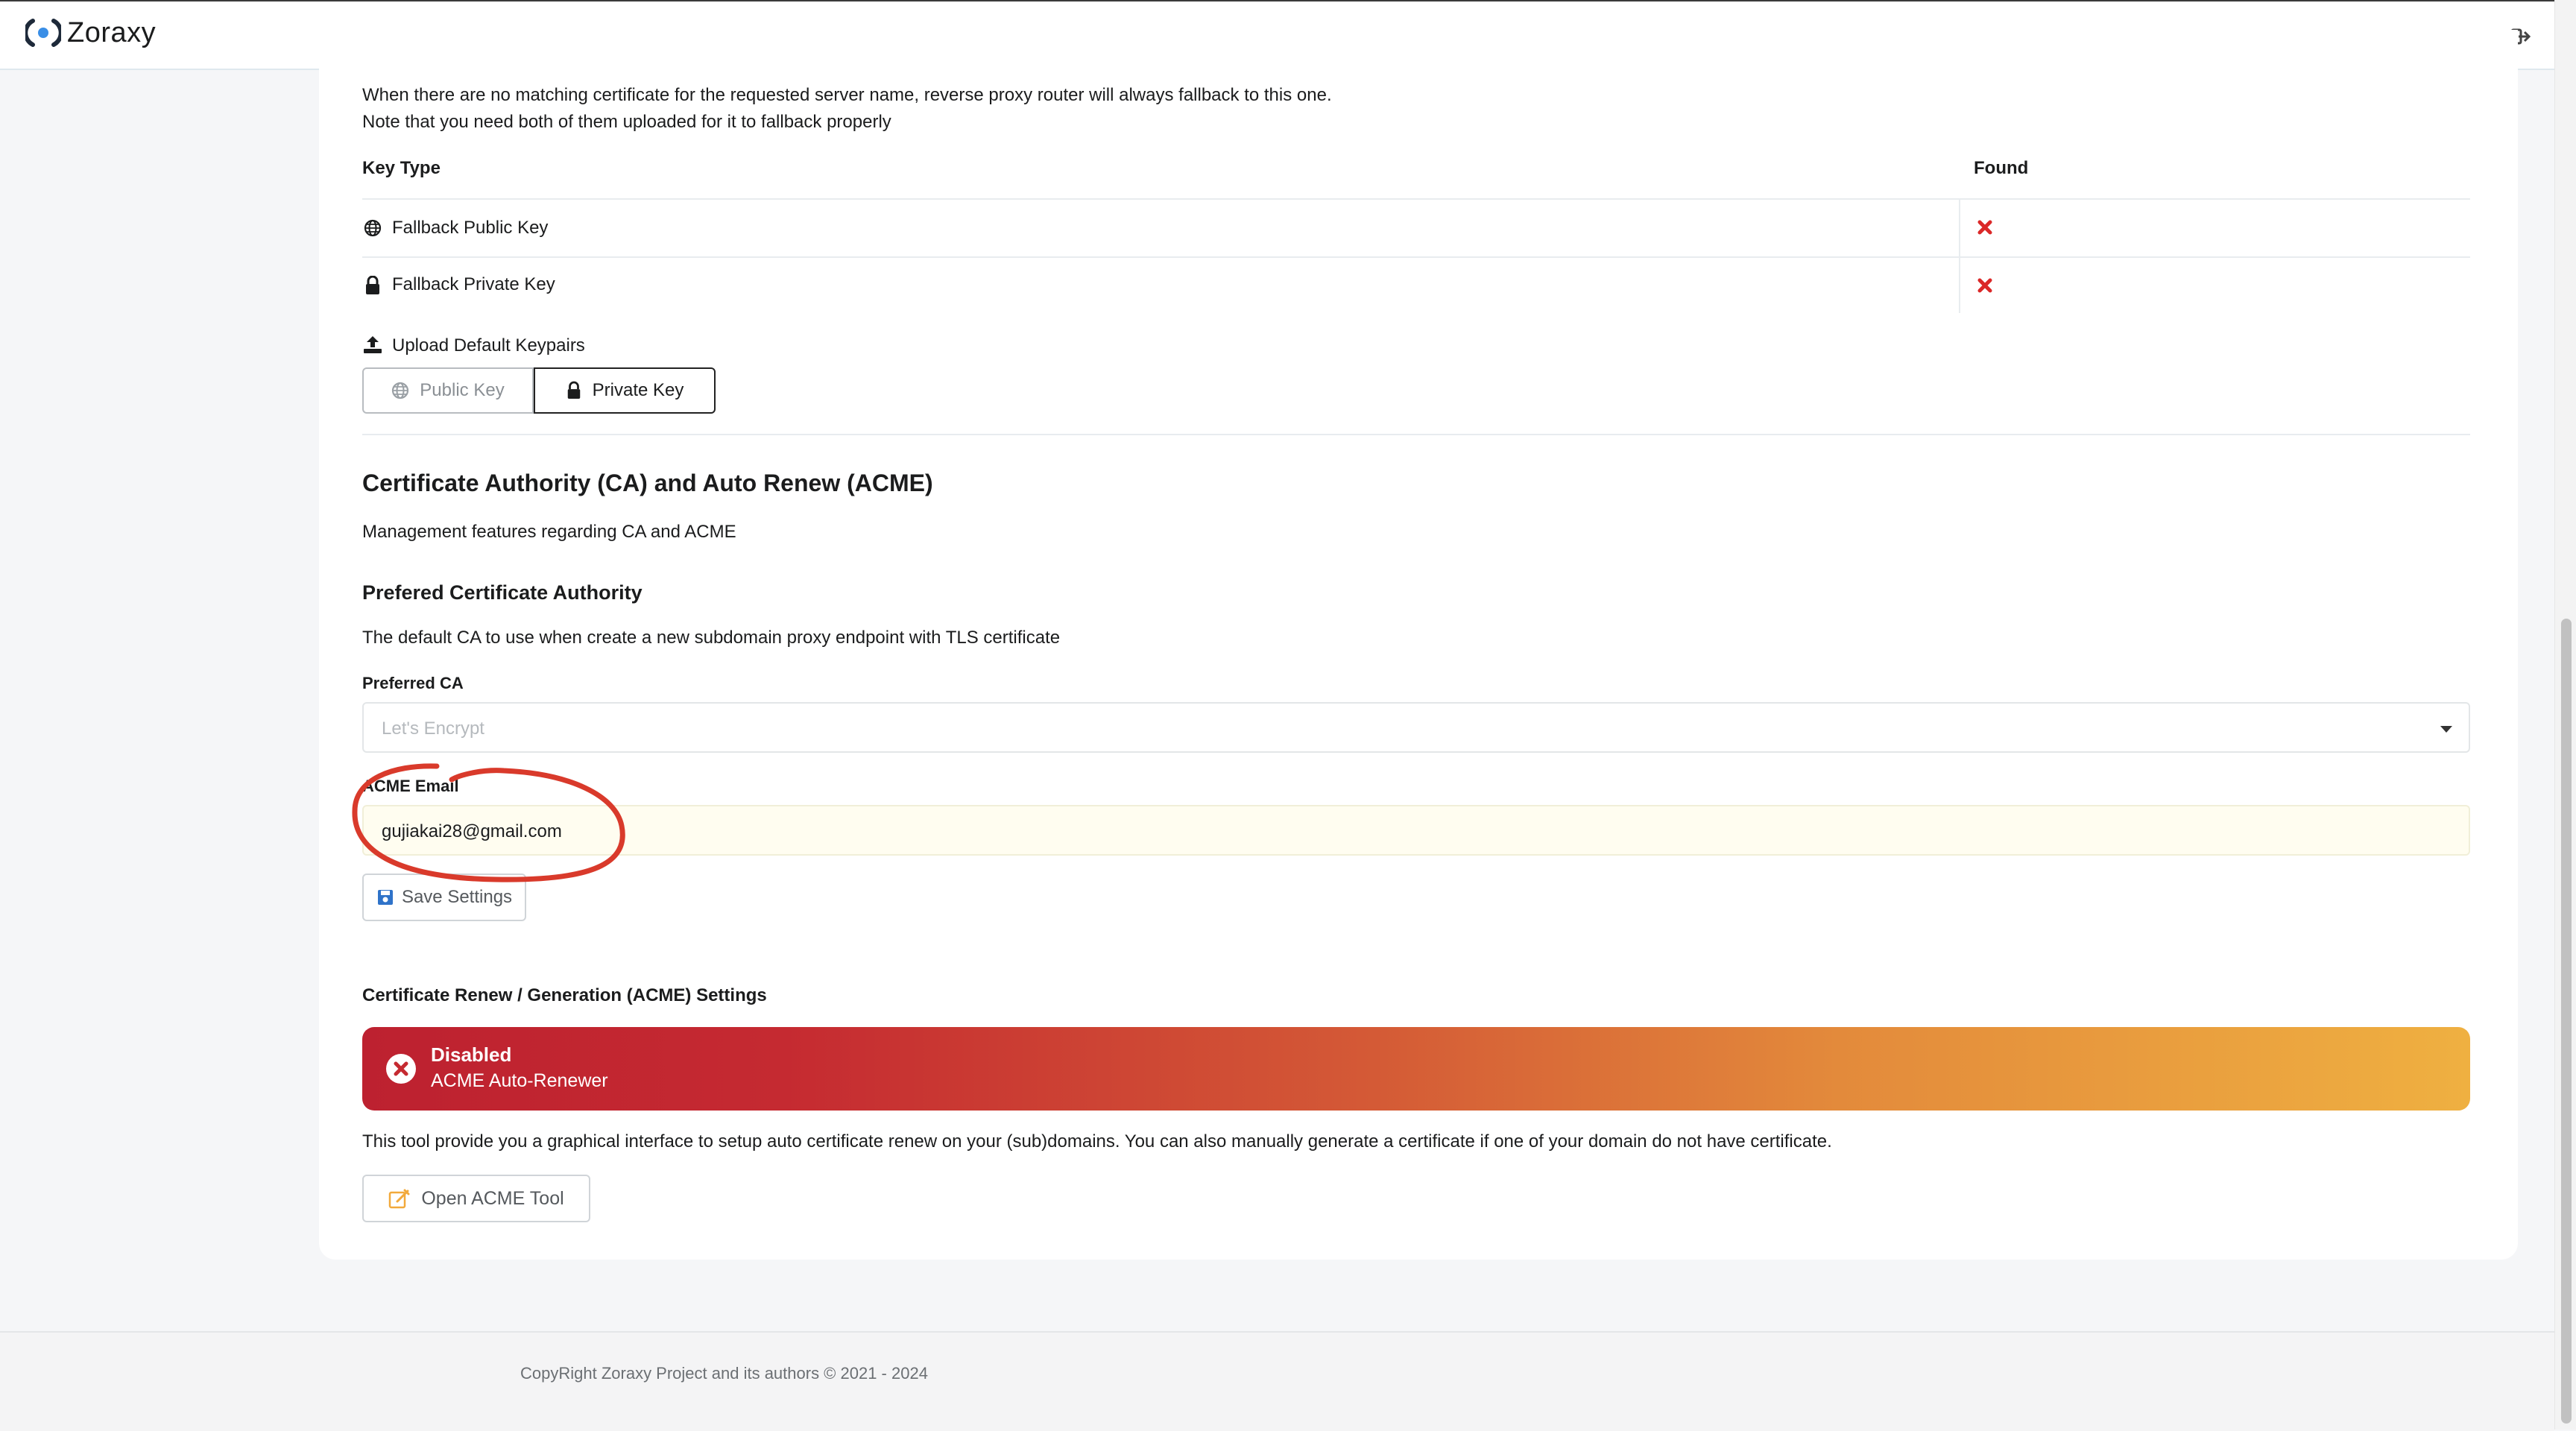  I want to click on acme-email-input: gujiakai28@gmail.com, so click(1416, 830).